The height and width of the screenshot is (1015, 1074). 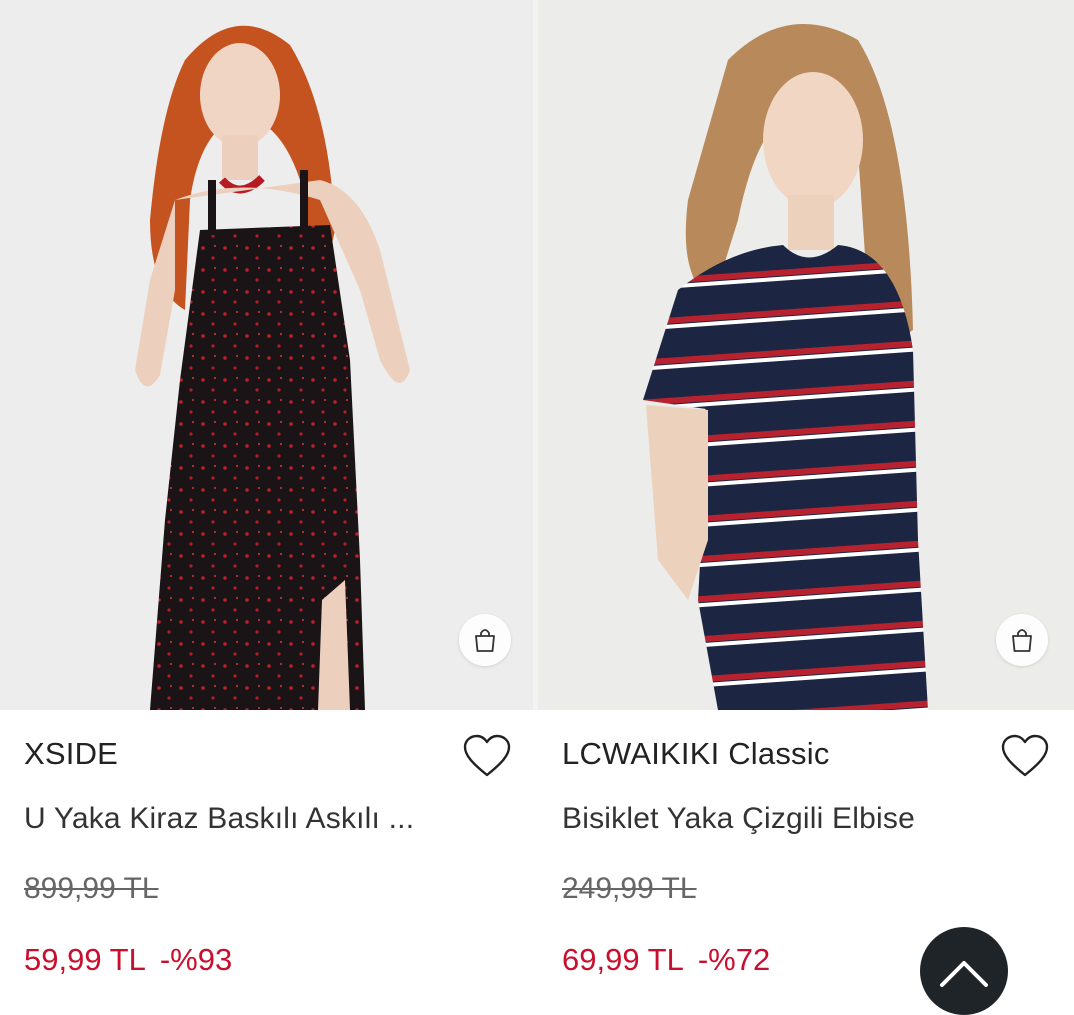 What do you see at coordinates (696, 753) in the screenshot?
I see `product-brand: LCWAIKIKI Classic` at bounding box center [696, 753].